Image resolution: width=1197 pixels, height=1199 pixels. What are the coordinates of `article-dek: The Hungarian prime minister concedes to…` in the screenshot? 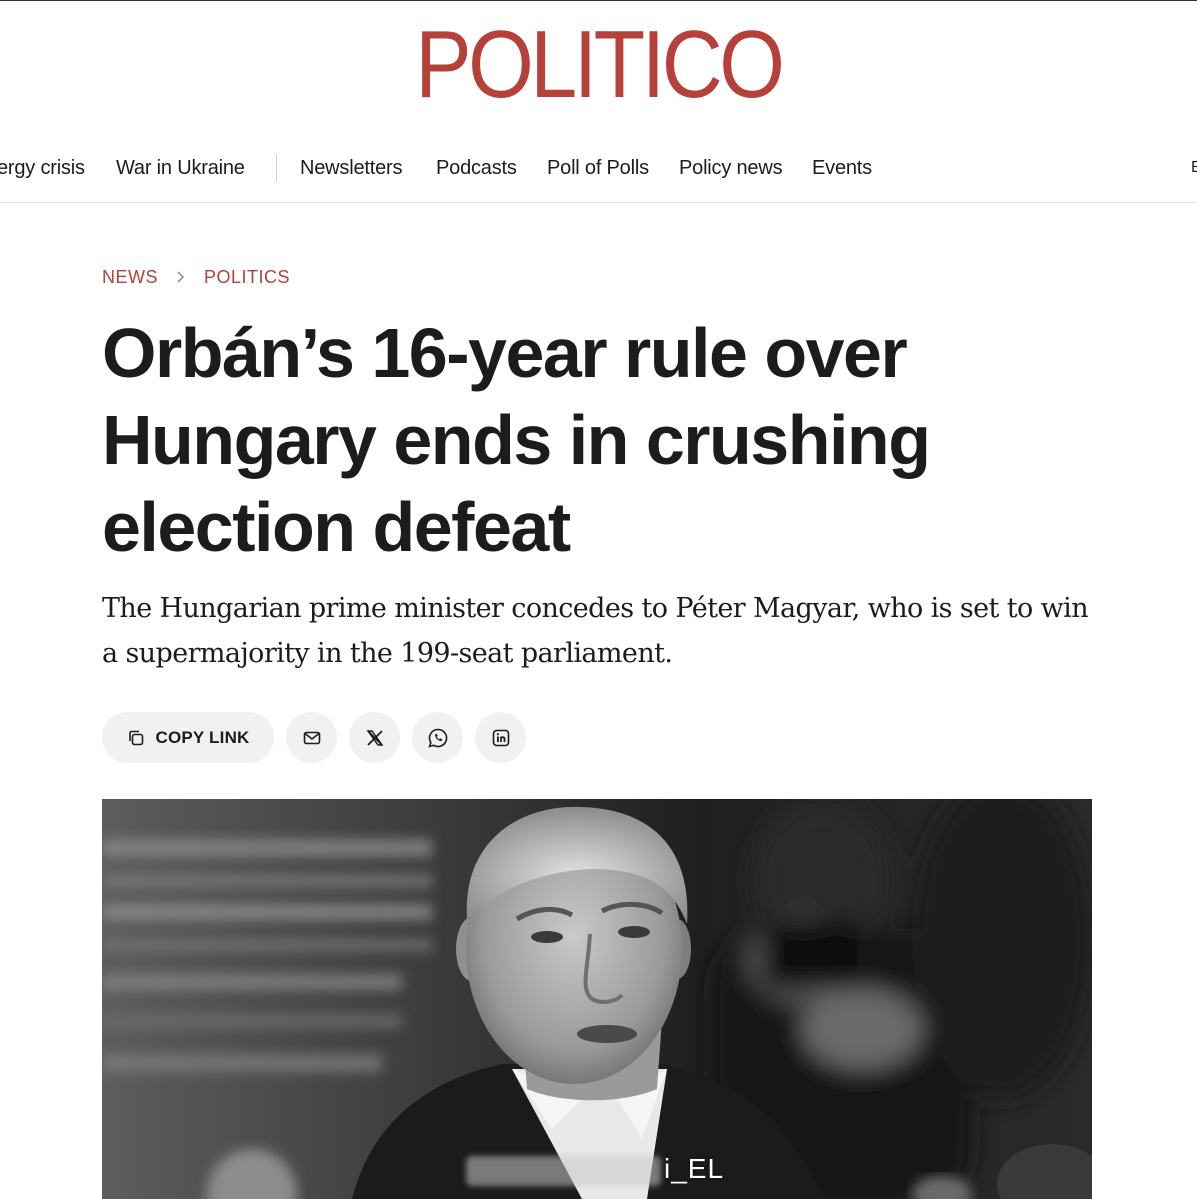 It's located at (595, 631).